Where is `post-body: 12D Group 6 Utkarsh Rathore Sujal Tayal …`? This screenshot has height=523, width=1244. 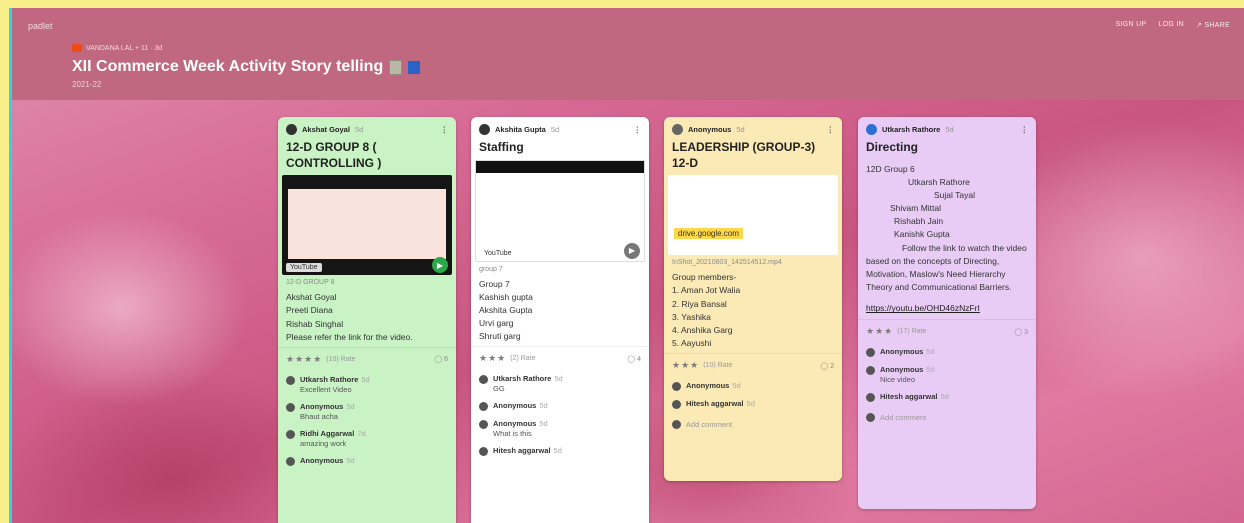
post-body: 12D Group 6 Utkarsh Rathore Sujal Tayal … is located at coordinates (947, 229).